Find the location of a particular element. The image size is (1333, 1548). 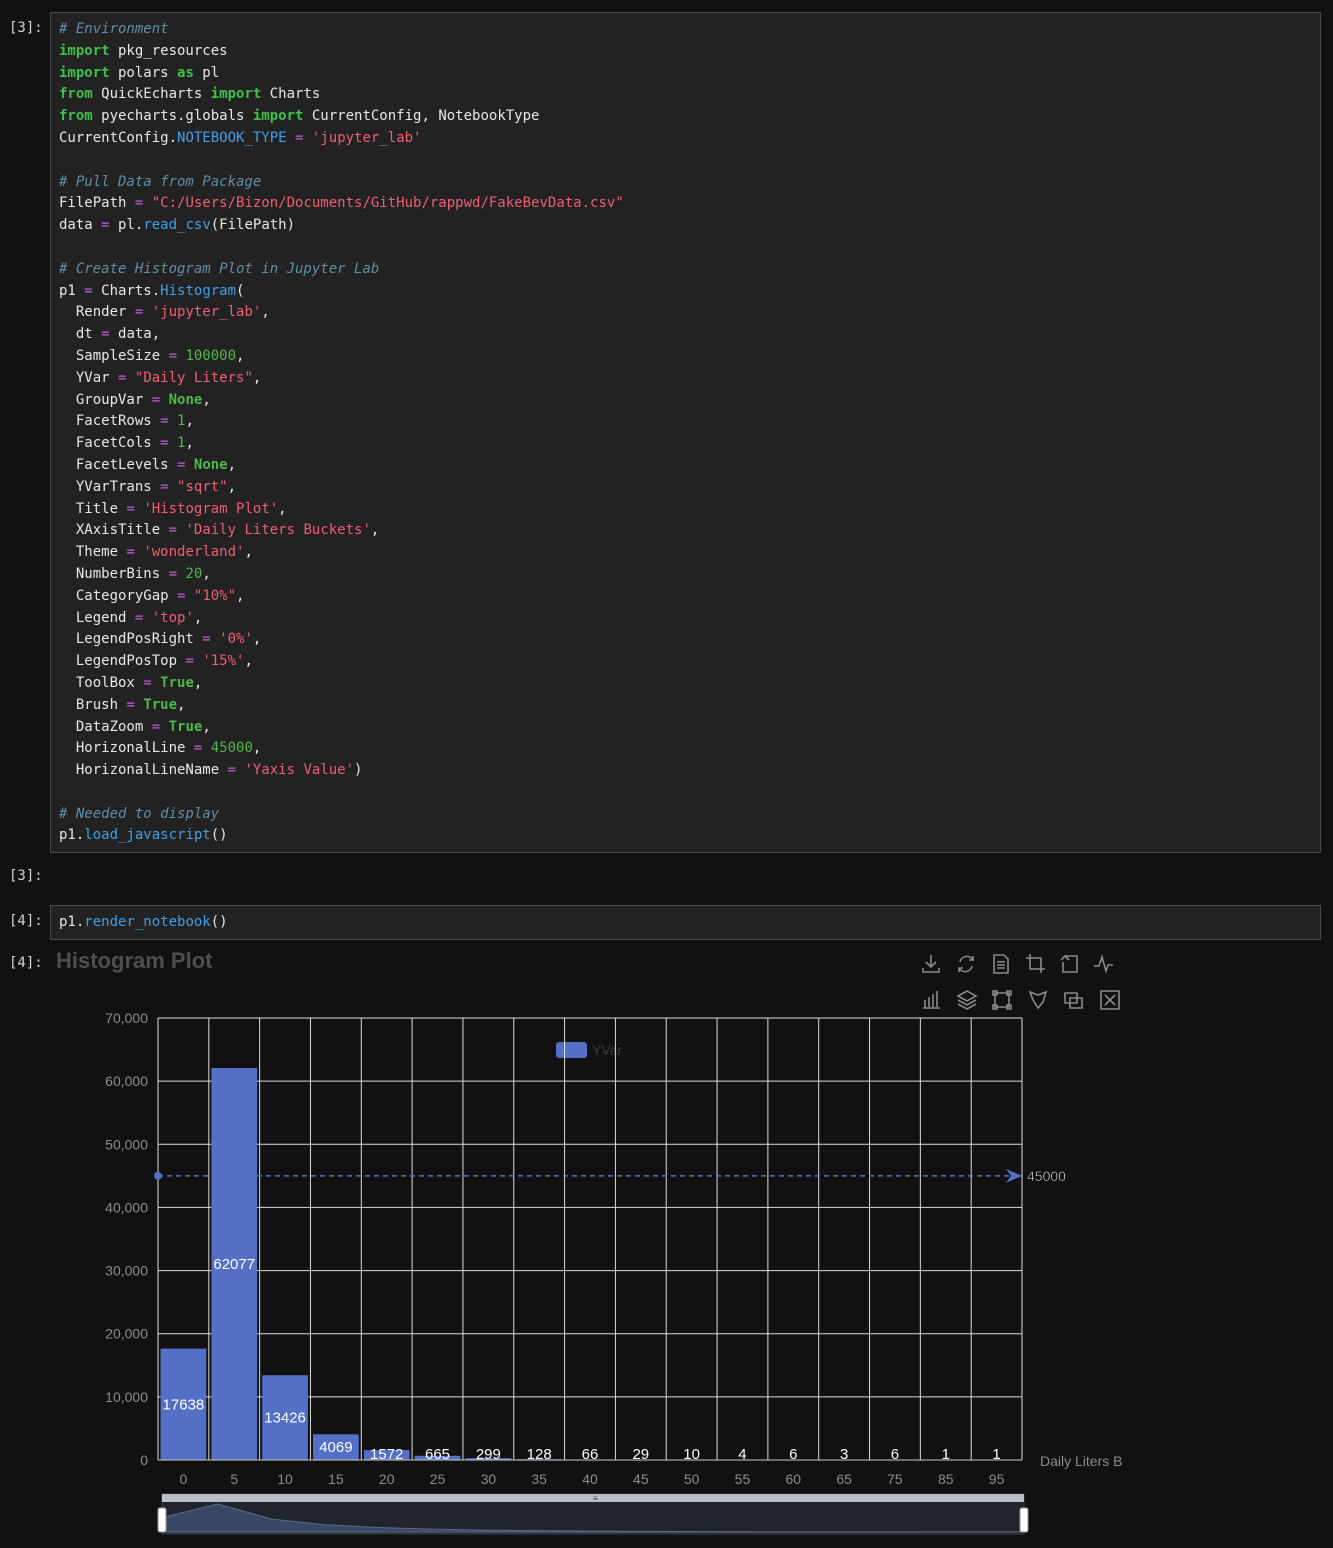

code-token: None is located at coordinates (185, 399).